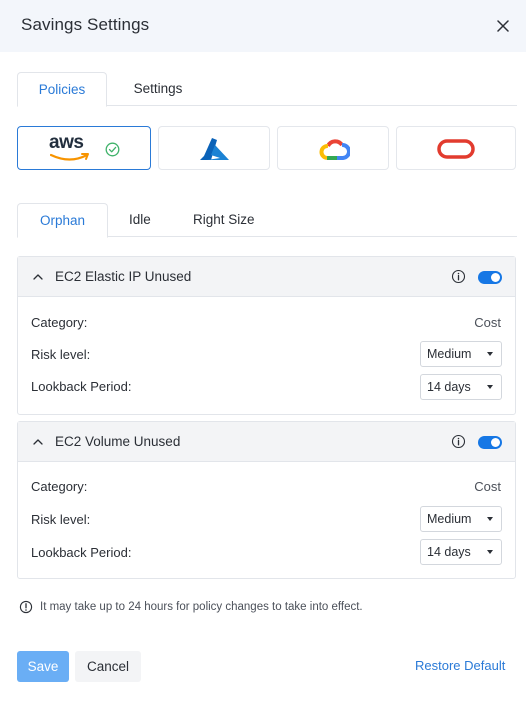 The width and height of the screenshot is (526, 710). I want to click on azure-logo-icon, so click(214, 149).